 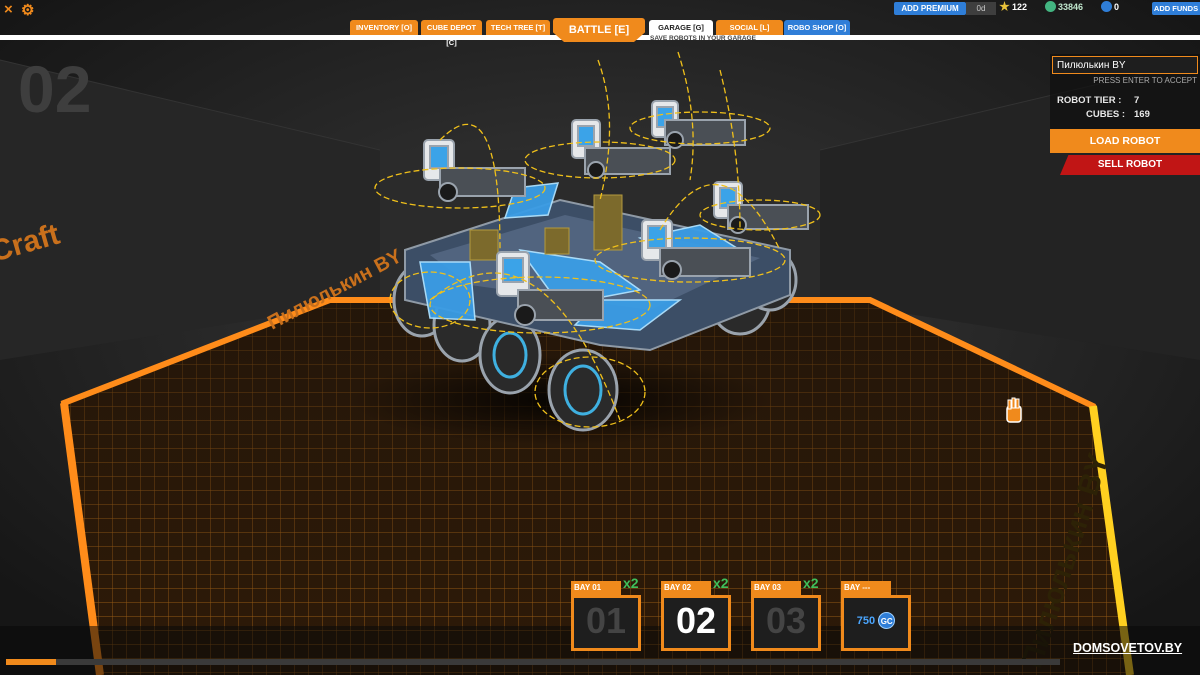 I want to click on buy-bay-slot: BAY --- 750 GC, so click(x=876, y=617).